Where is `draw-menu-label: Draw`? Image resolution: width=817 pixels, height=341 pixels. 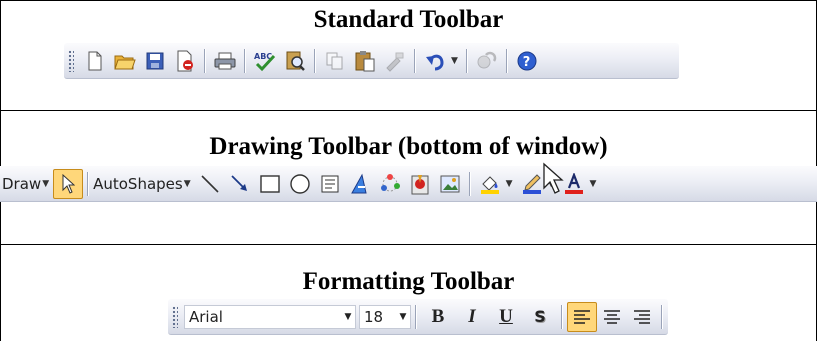
draw-menu-label: Draw is located at coordinates (21, 184).